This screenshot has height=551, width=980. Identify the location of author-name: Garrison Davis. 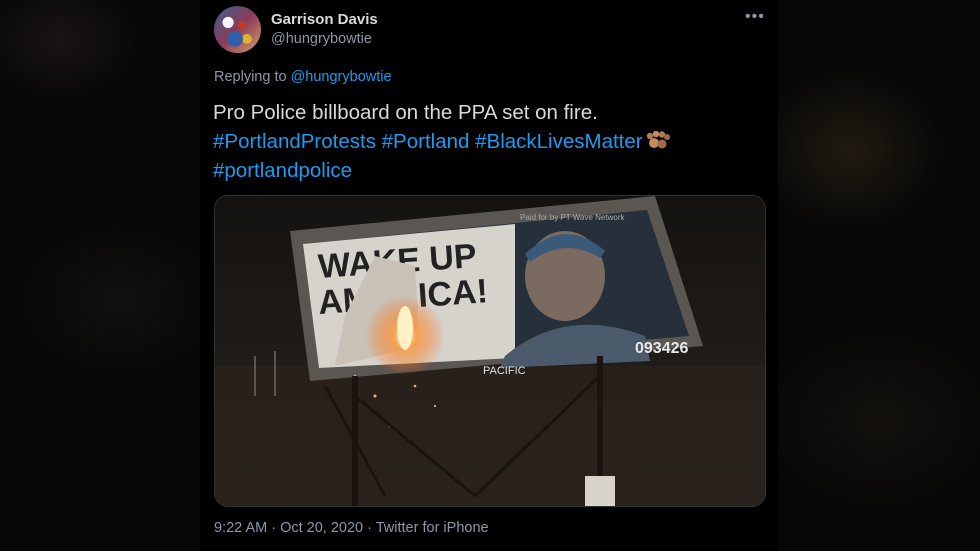
(324, 19).